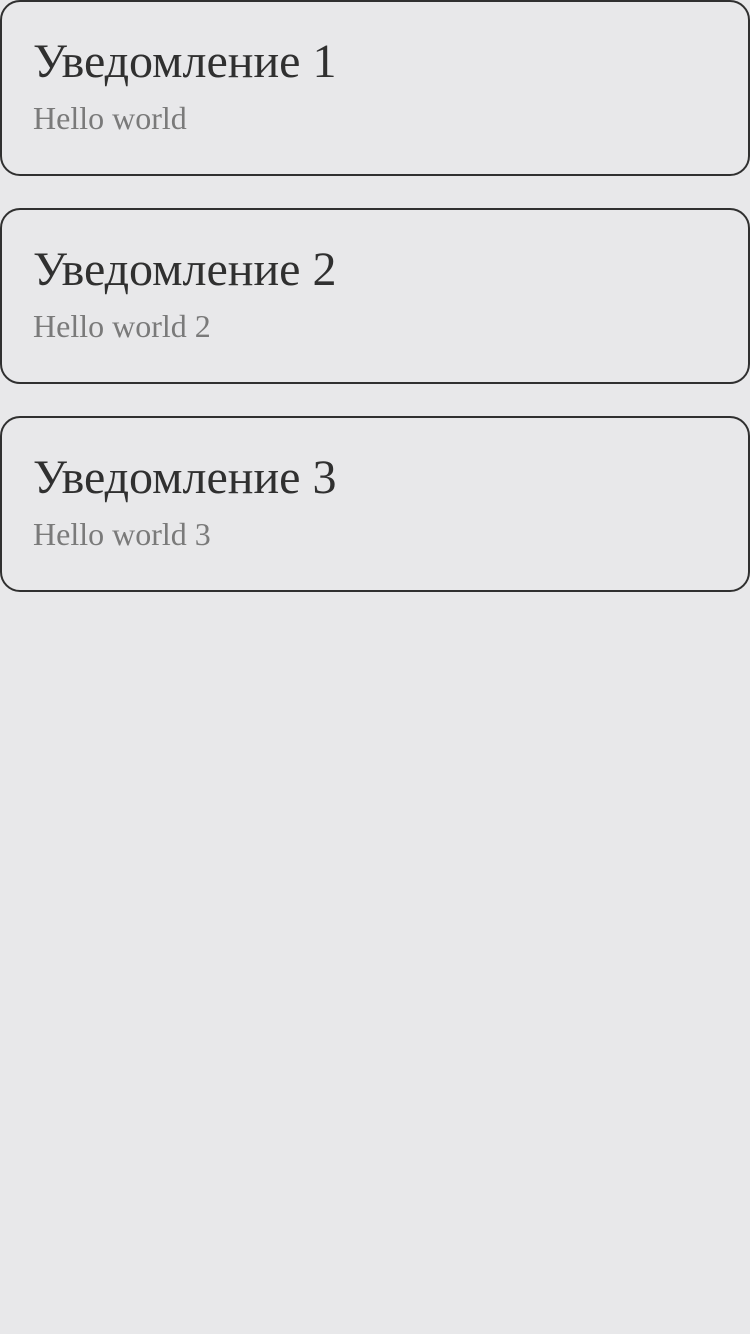 The height and width of the screenshot is (1334, 750). What do you see at coordinates (122, 326) in the screenshot?
I see `notification-text: Hello world 2` at bounding box center [122, 326].